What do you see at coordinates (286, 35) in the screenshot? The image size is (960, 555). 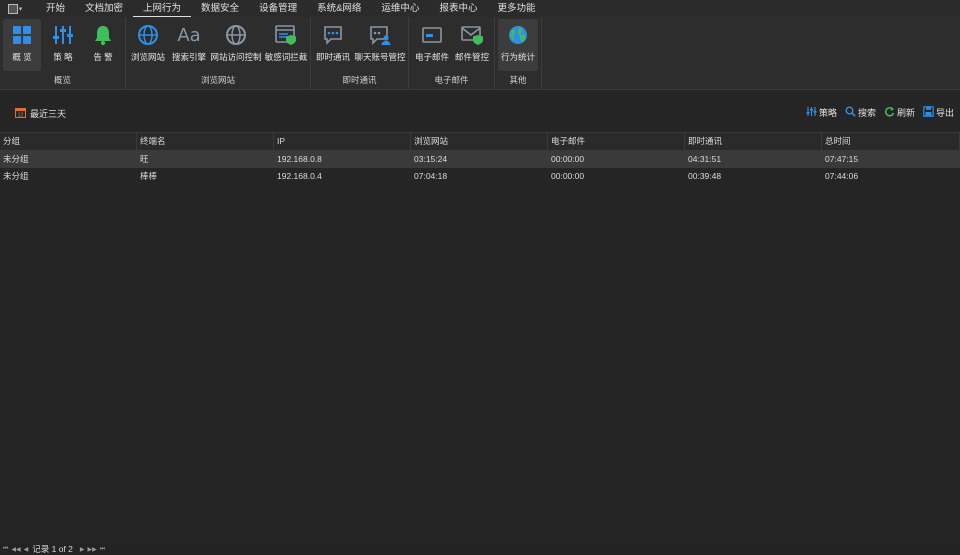 I see `browser-shield-icon` at bounding box center [286, 35].